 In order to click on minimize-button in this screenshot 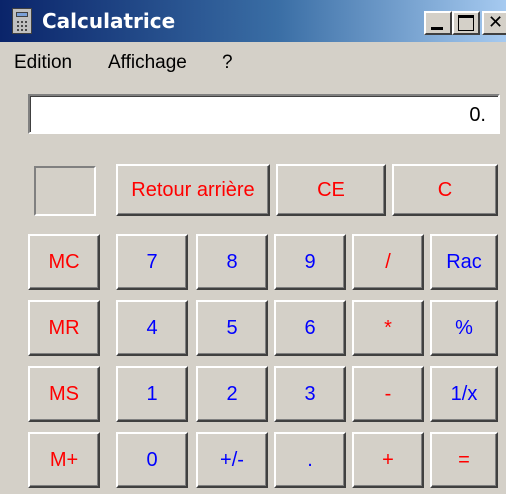, I will do `click(438, 23)`.